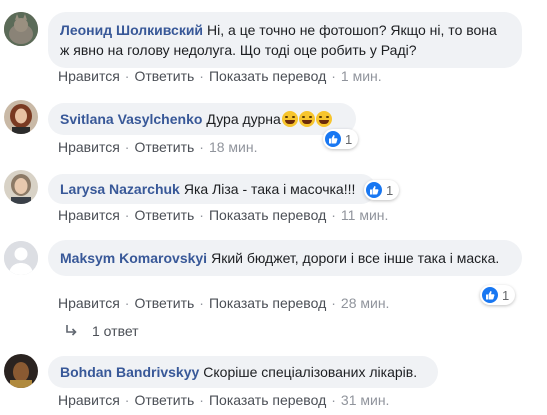 The height and width of the screenshot is (415, 547). Describe the element at coordinates (365, 215) in the screenshot. I see `timestamp: 11 мин.` at that location.